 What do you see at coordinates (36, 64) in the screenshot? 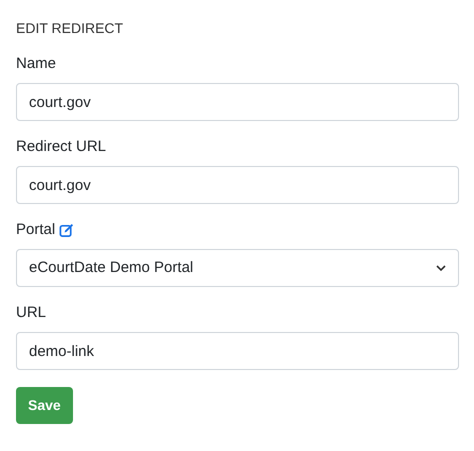
I see `field-label: Name` at bounding box center [36, 64].